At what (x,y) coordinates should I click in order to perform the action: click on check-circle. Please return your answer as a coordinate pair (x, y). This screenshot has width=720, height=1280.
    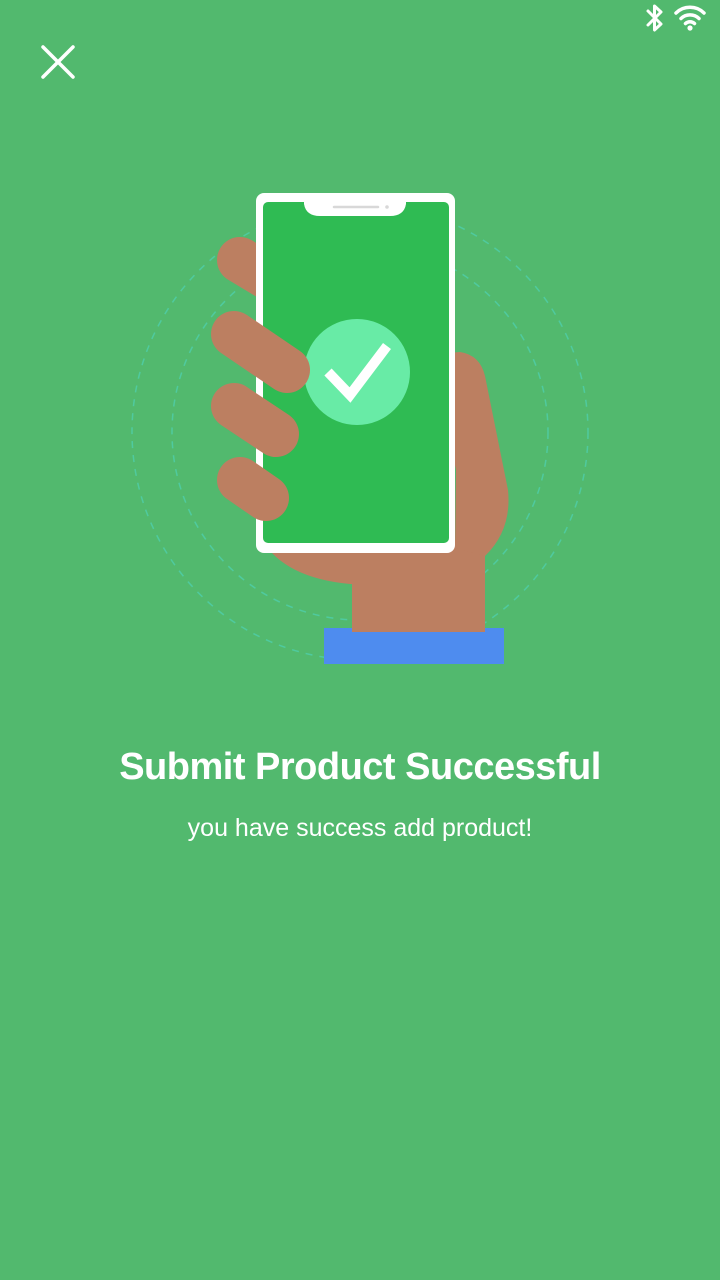
    Looking at the image, I should click on (357, 372).